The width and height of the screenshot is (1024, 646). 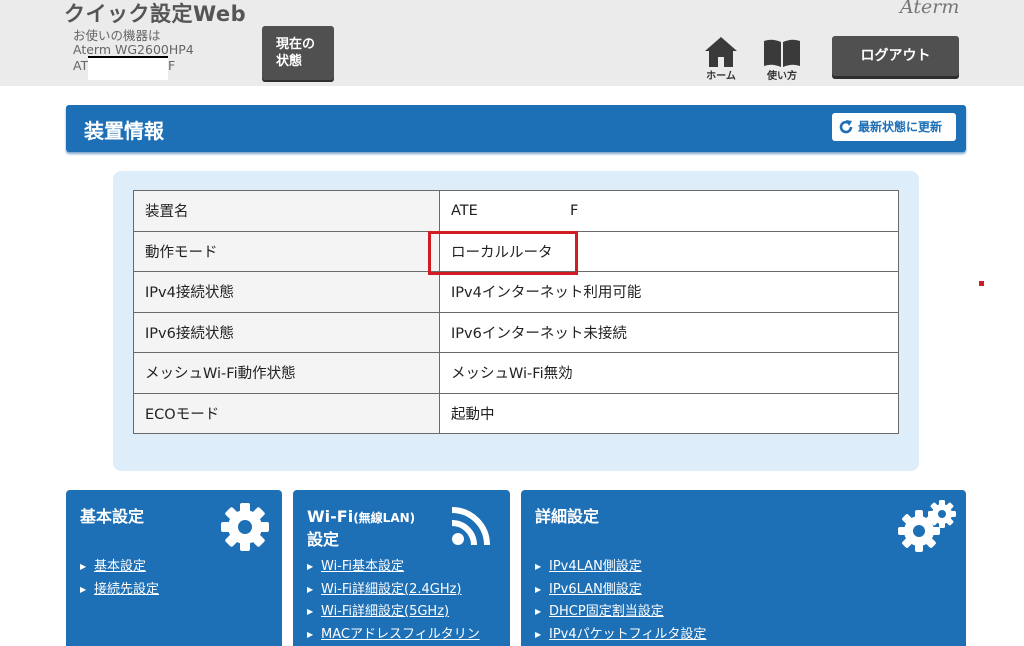 I want to click on current-status-button: 現在の 状態, so click(x=298, y=53).